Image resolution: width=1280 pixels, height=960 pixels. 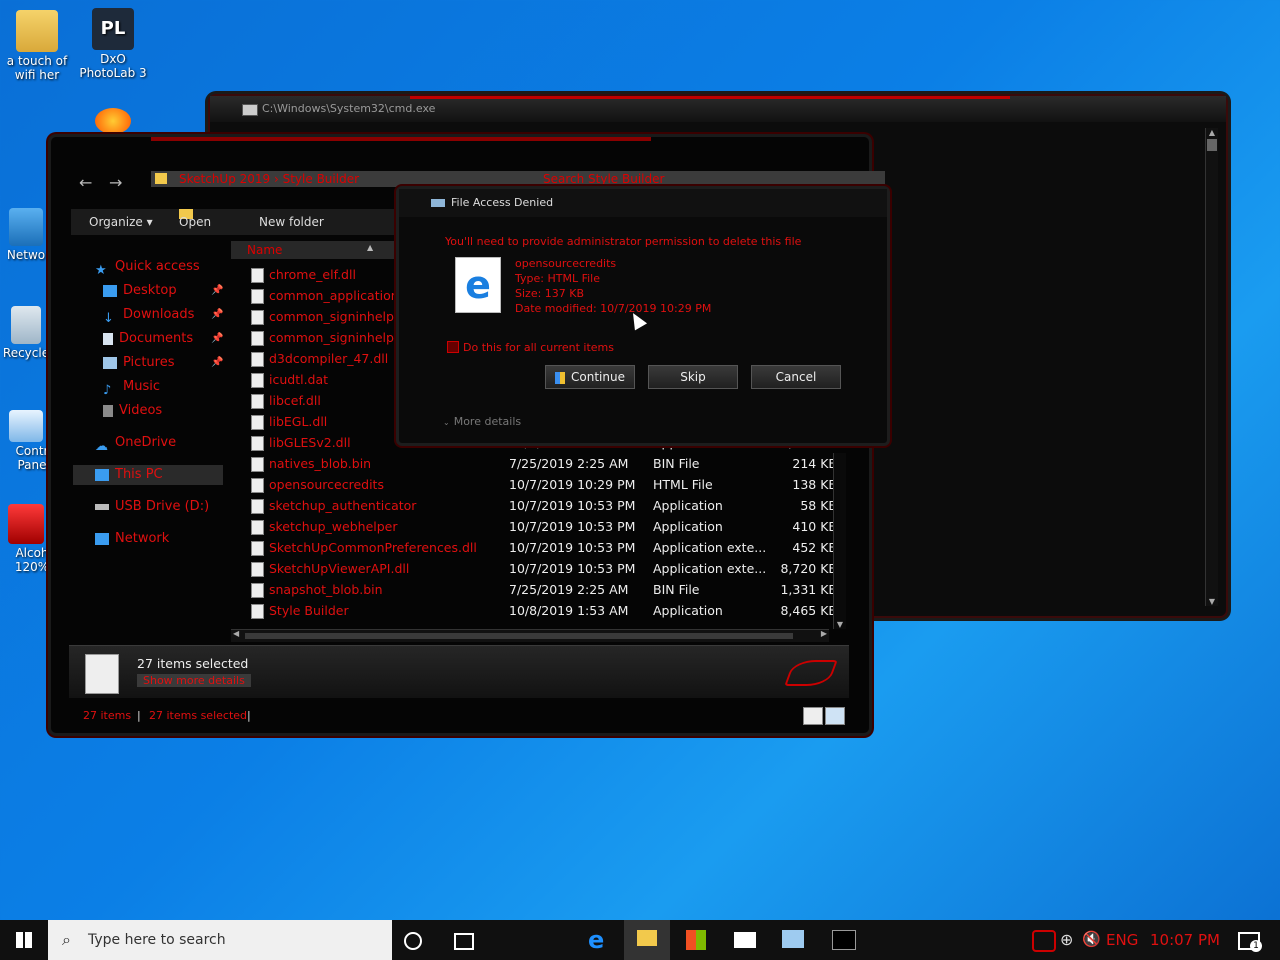 I want to click on status-selected-count: 27 items selected, so click(x=198, y=715).